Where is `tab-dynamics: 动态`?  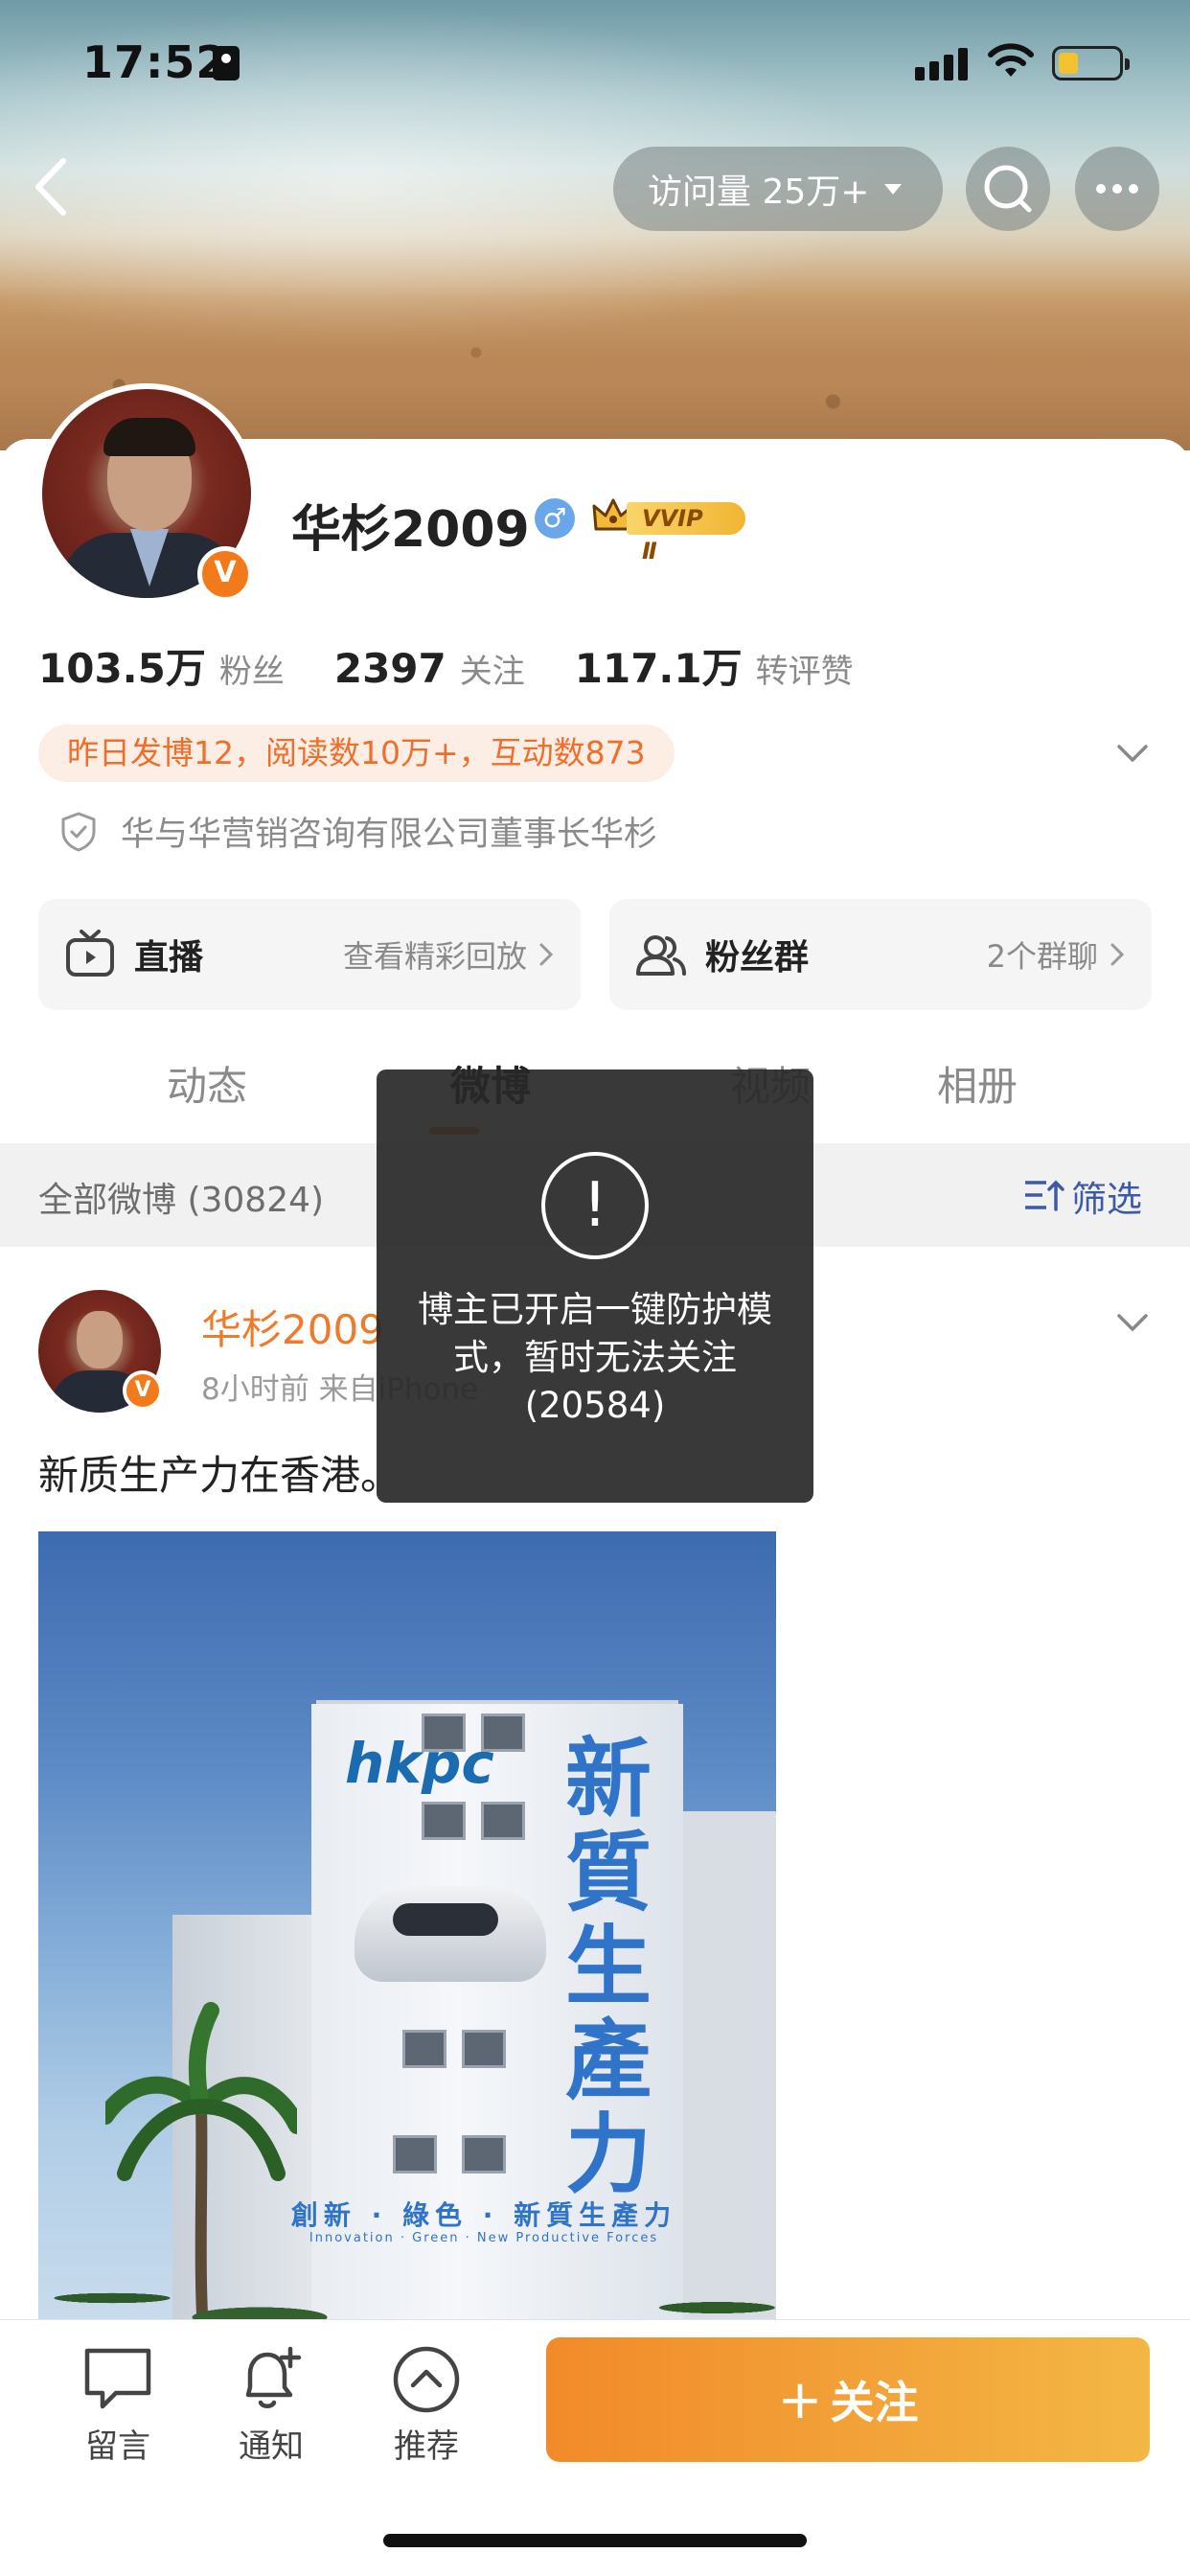 tab-dynamics: 动态 is located at coordinates (207, 1084).